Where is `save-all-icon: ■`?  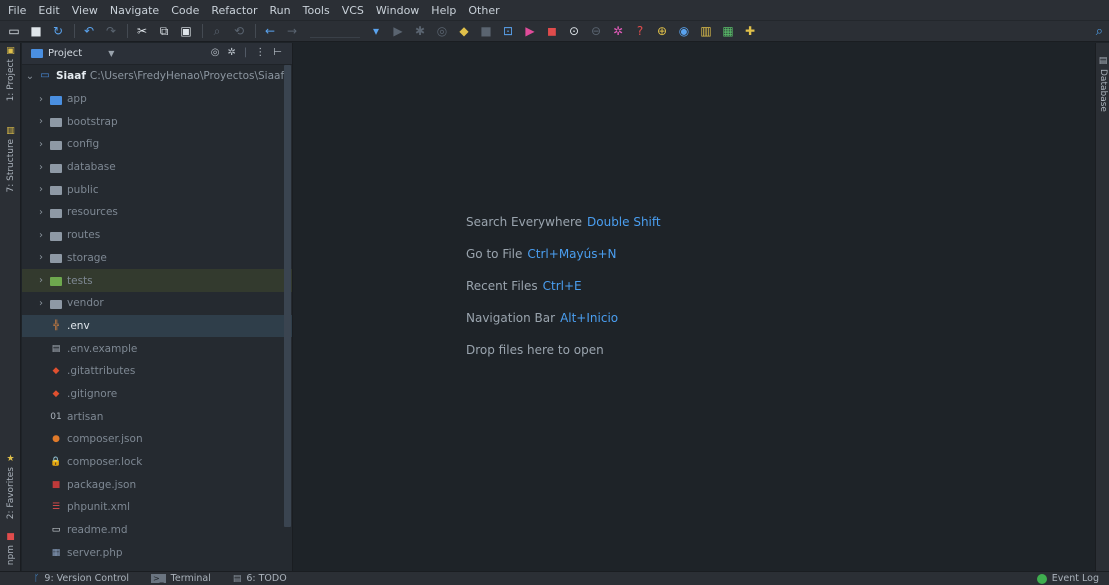 save-all-icon: ■ is located at coordinates (36, 31).